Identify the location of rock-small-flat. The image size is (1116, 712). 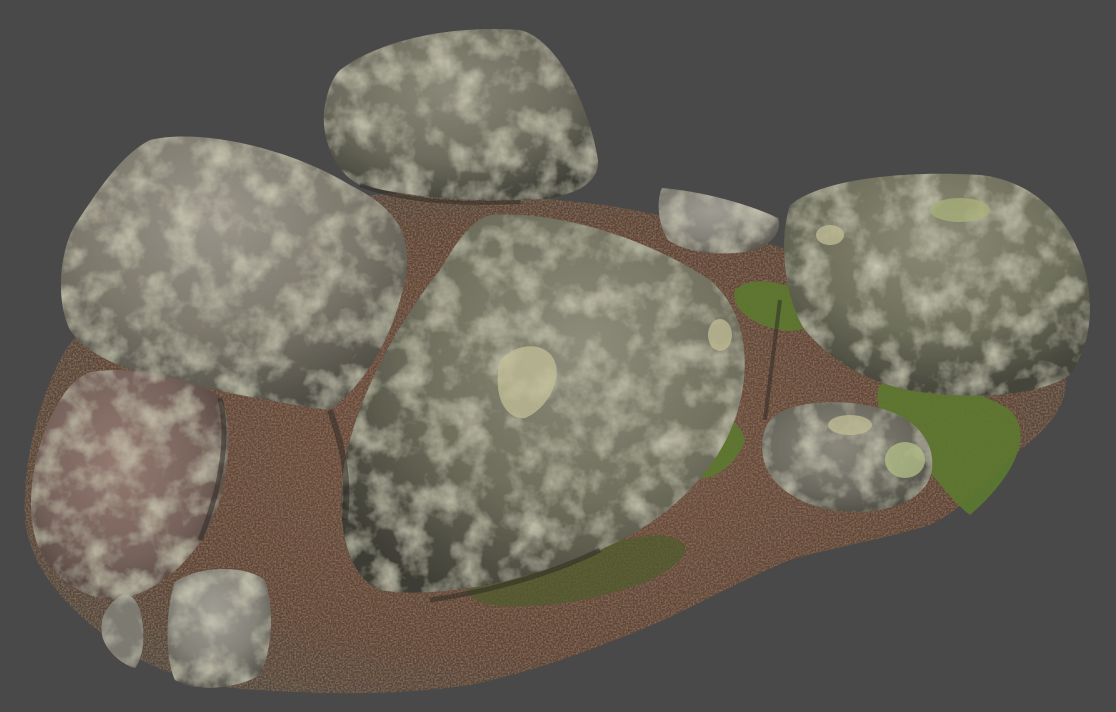
(719, 221).